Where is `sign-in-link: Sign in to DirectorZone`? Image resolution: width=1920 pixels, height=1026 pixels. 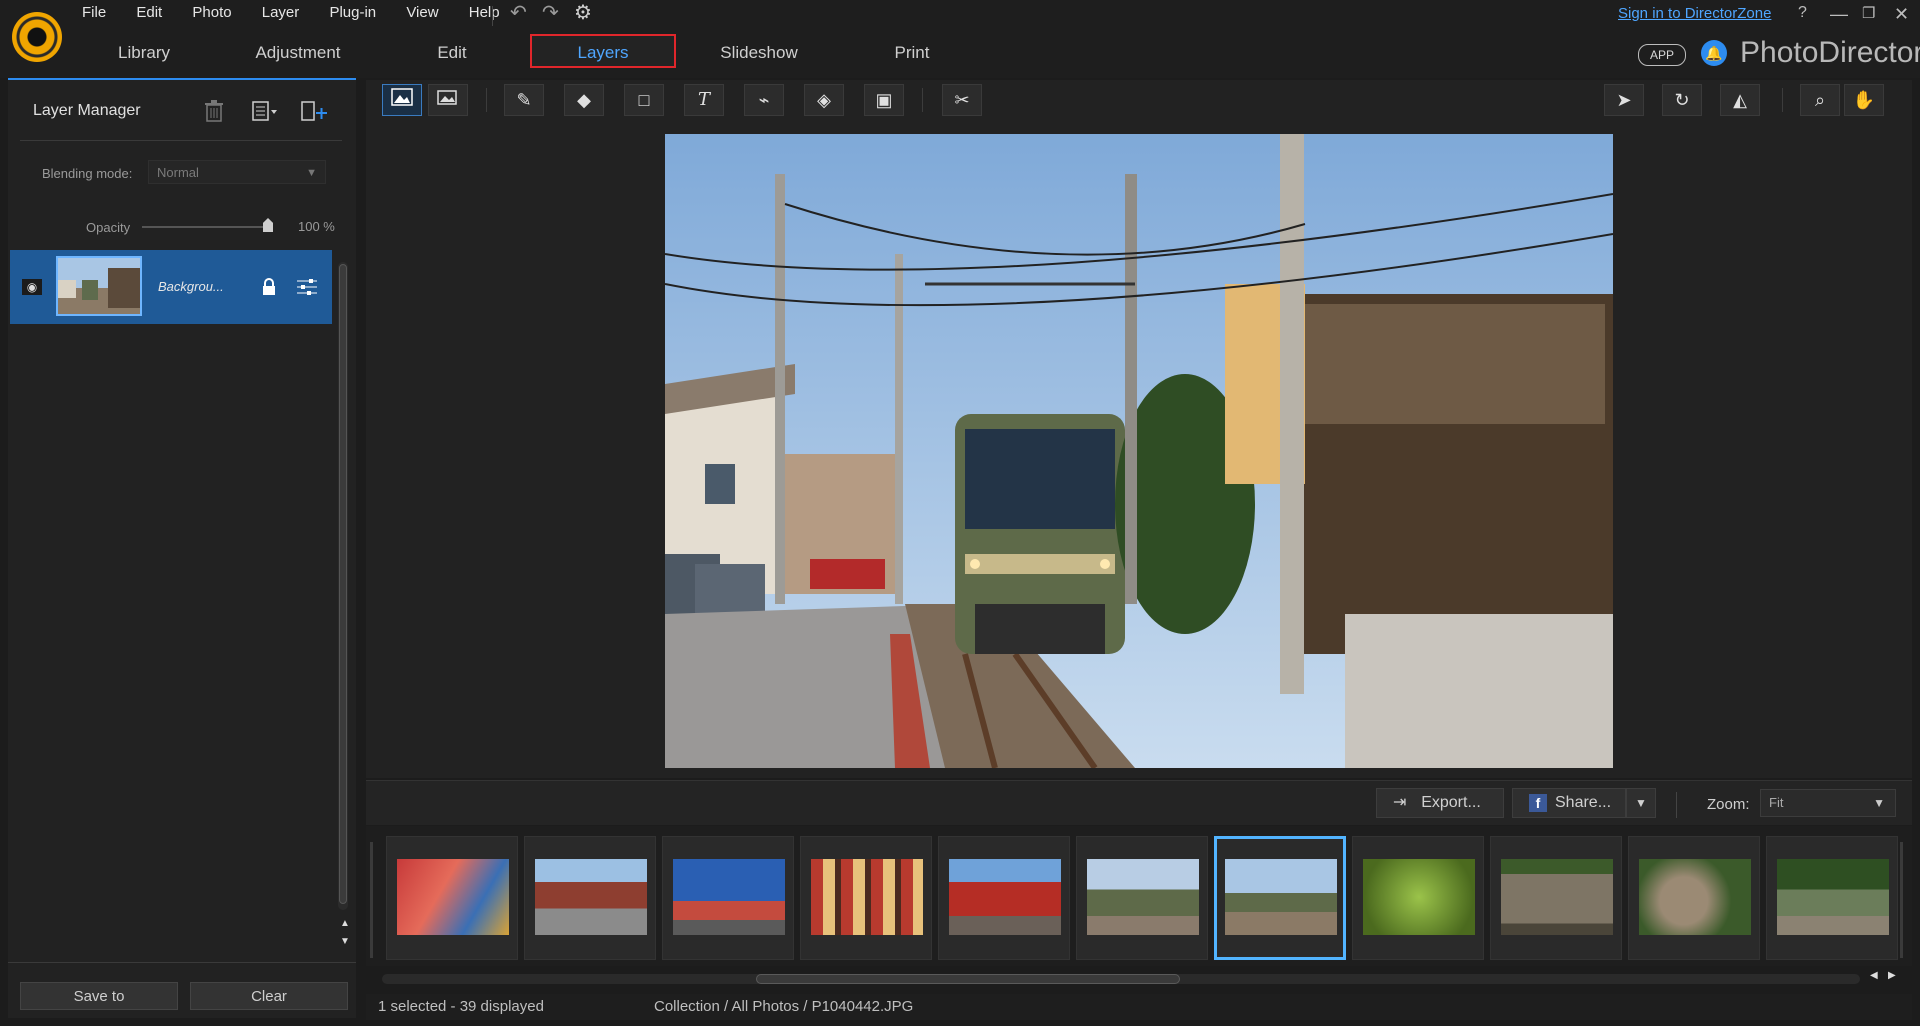
sign-in-link: Sign in to DirectorZone is located at coordinates (1694, 13).